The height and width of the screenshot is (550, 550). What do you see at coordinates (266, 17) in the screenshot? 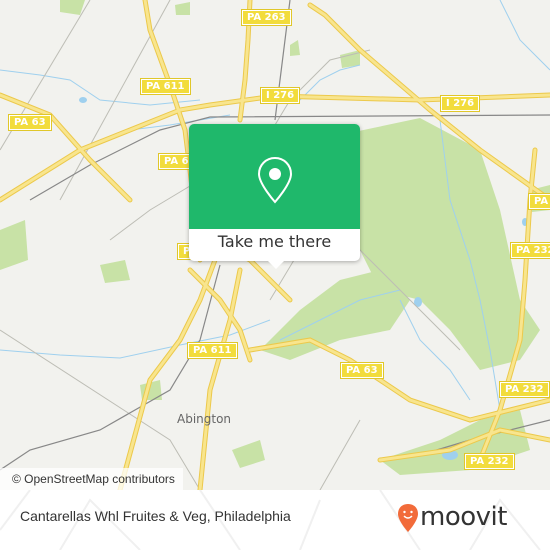
I see `road-shield-pa263: PA 263` at bounding box center [266, 17].